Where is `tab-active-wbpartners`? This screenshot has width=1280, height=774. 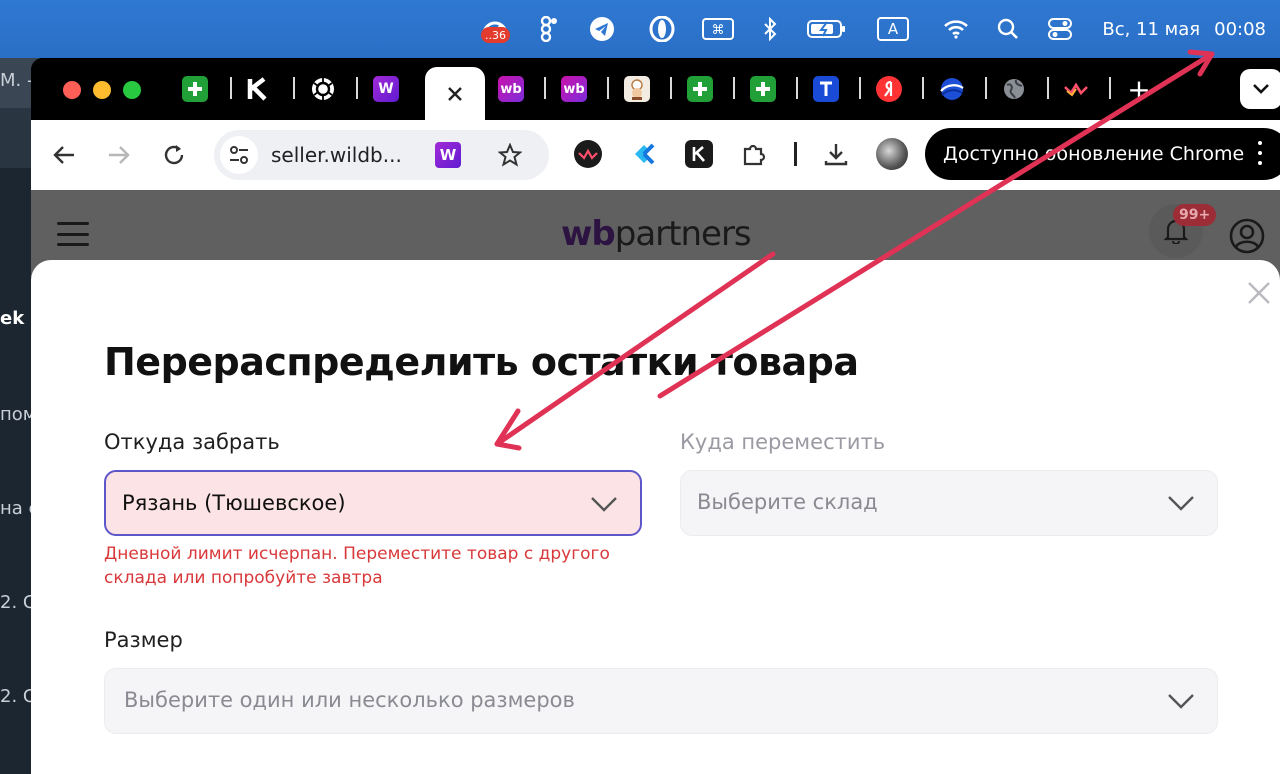
tab-active-wbpartners is located at coordinates (455, 93).